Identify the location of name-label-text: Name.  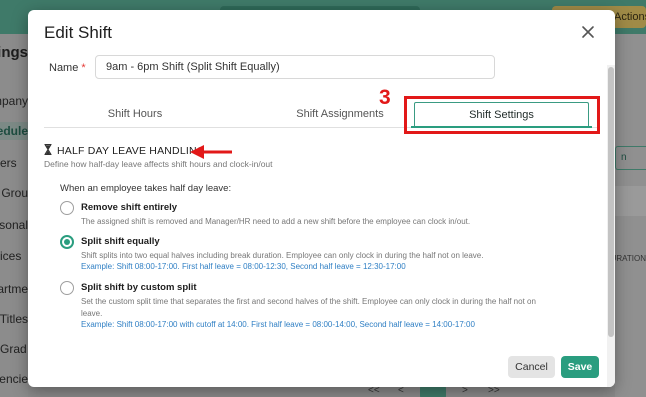
(64, 68).